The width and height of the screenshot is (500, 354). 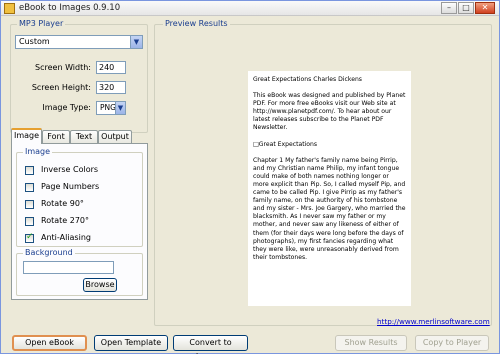 What do you see at coordinates (196, 23) in the screenshot?
I see `preview-results-group-label: Preview Results` at bounding box center [196, 23].